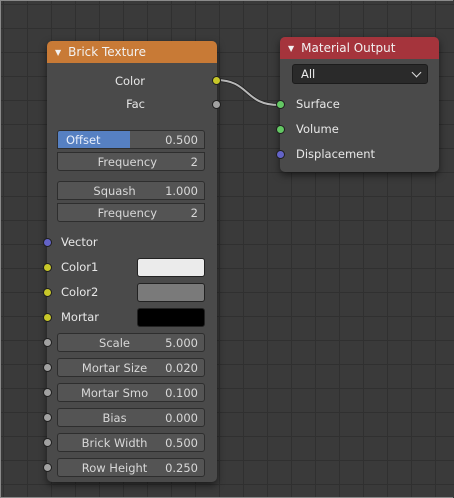 The image size is (454, 498). Describe the element at coordinates (280, 129) in the screenshot. I see `volume-socket` at that location.